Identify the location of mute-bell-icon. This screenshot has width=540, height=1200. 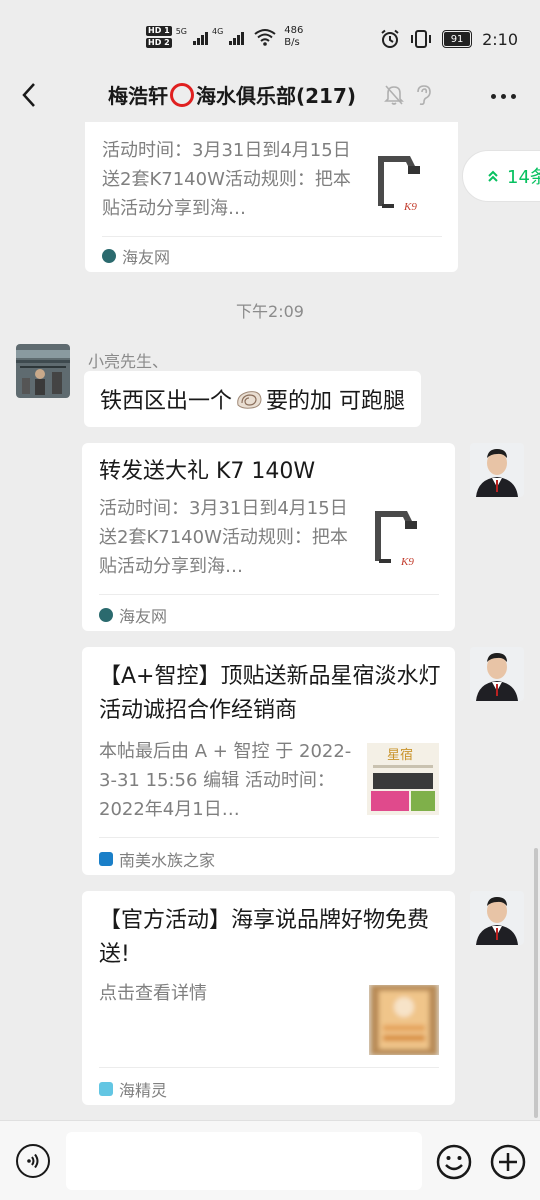
(394, 95).